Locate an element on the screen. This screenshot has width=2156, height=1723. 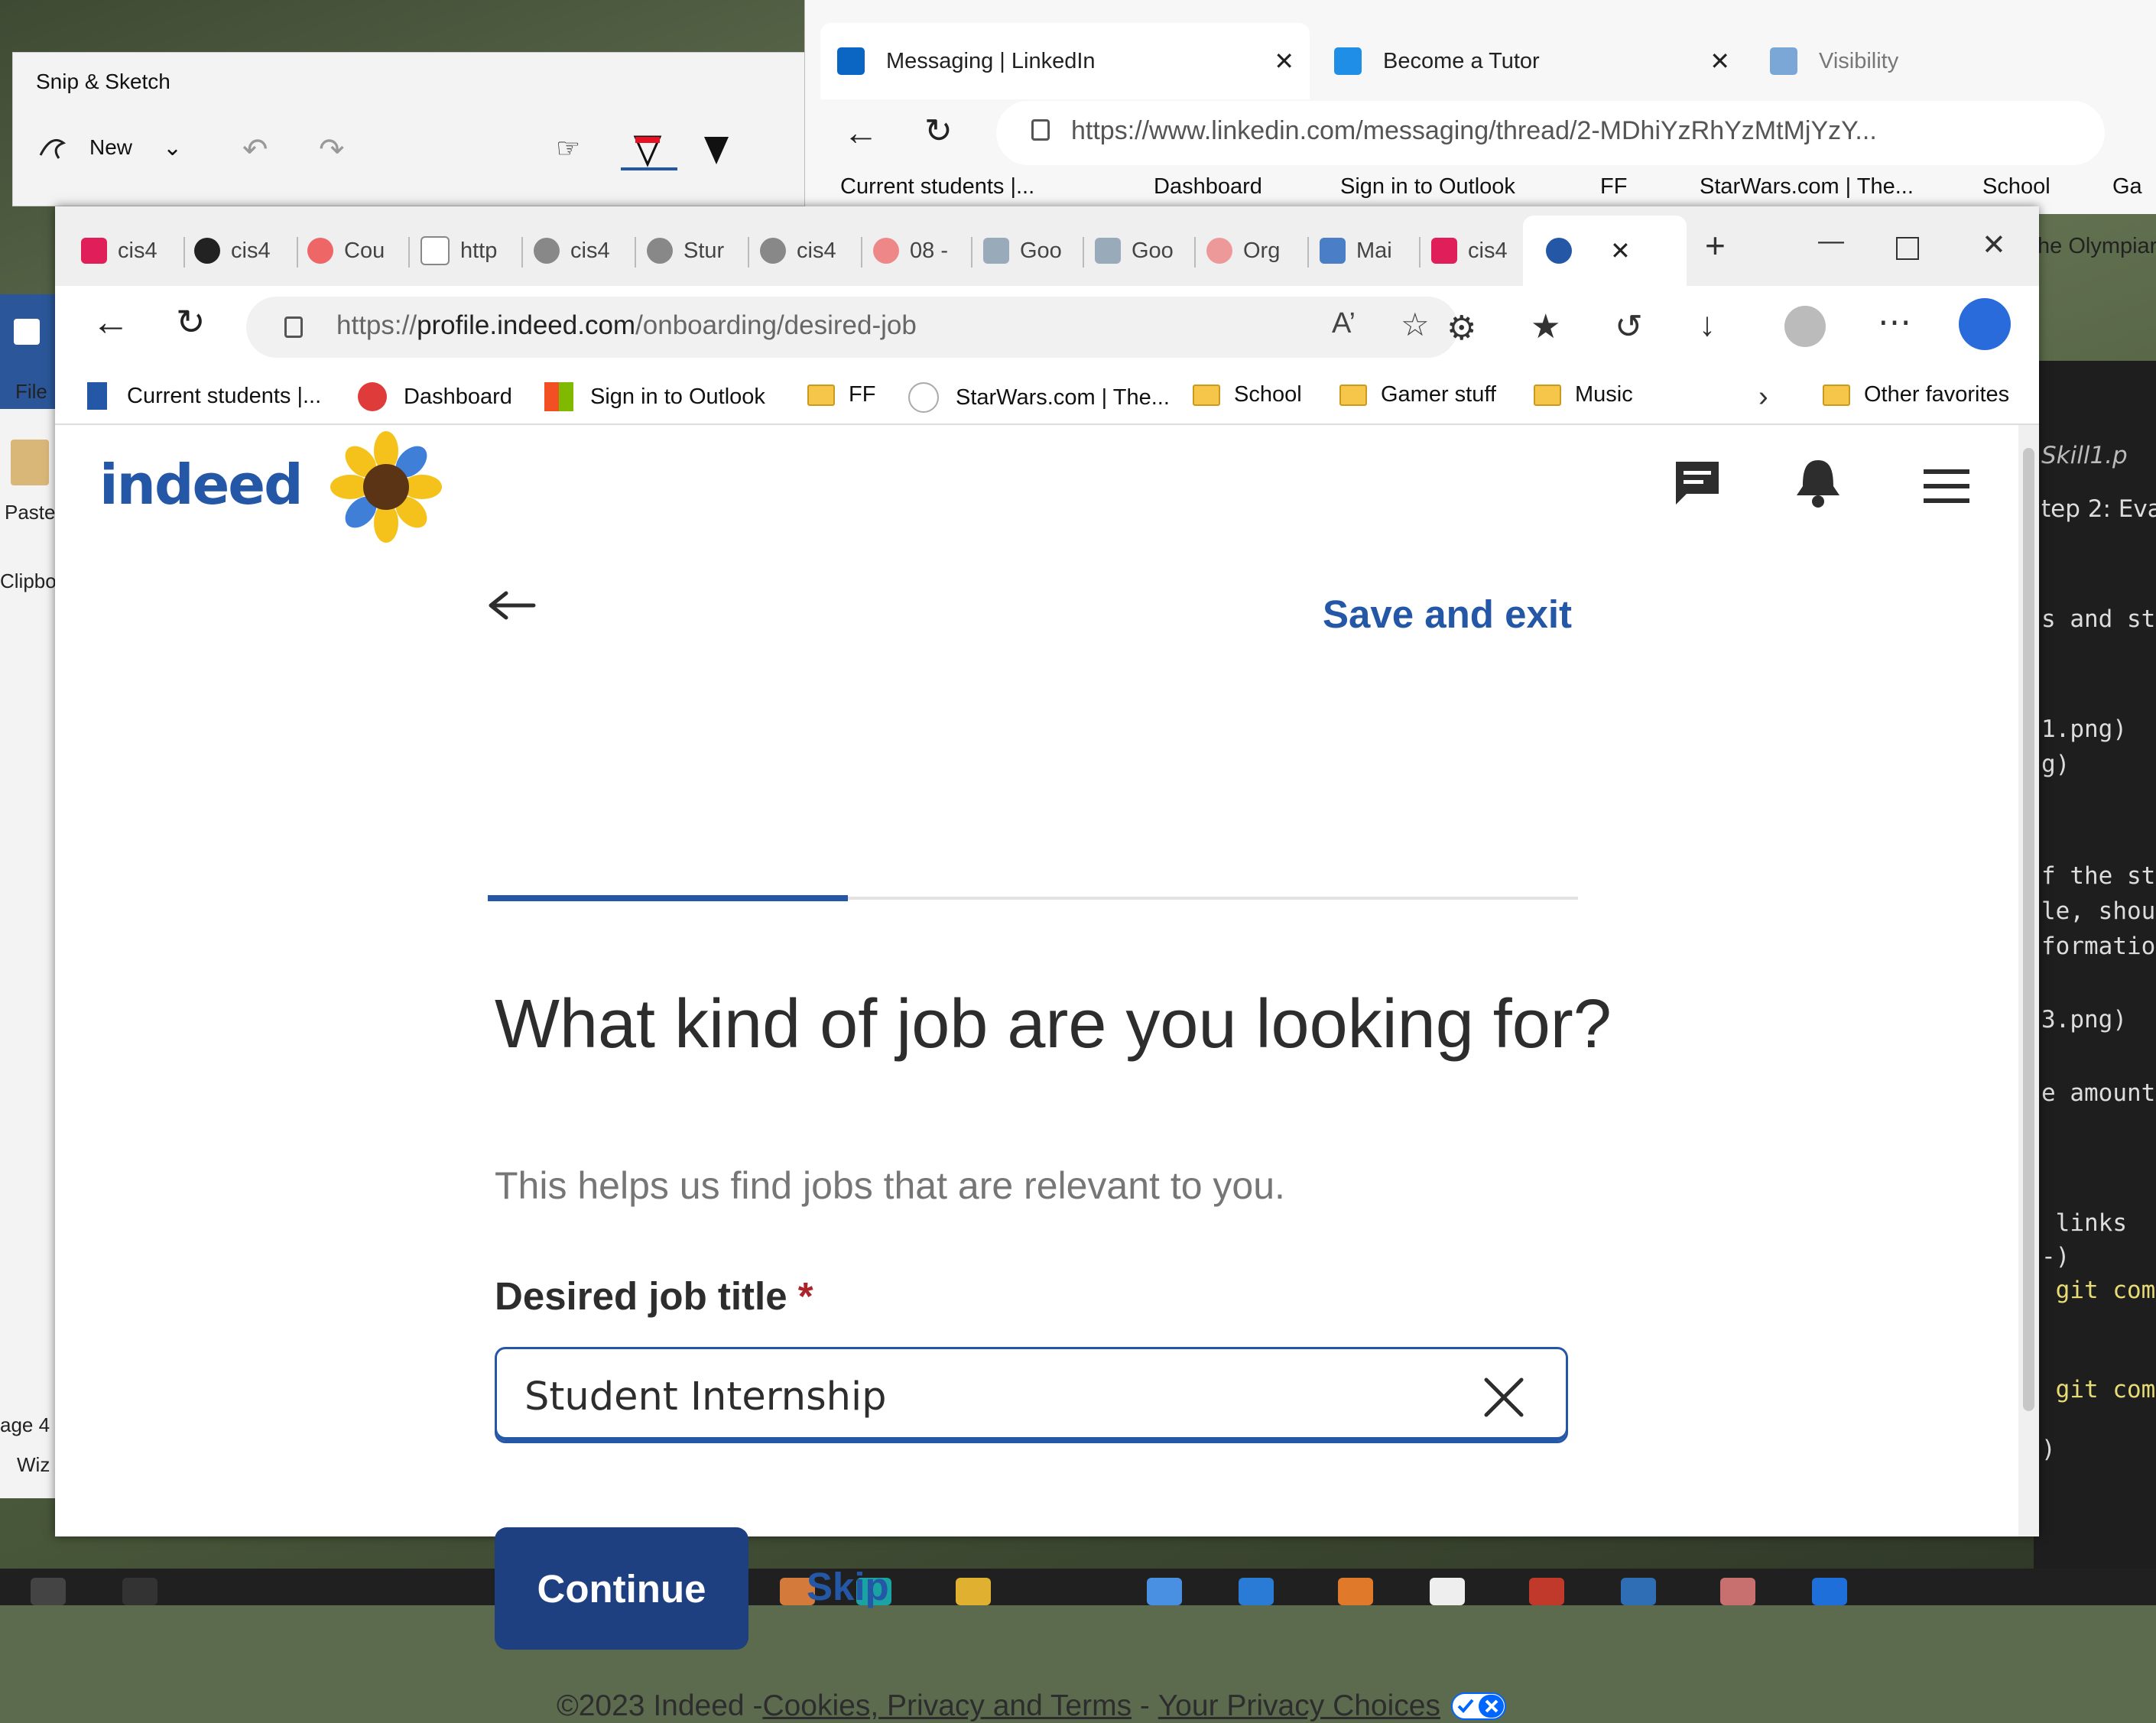
hamburger-menu-icon is located at coordinates (1946, 486).